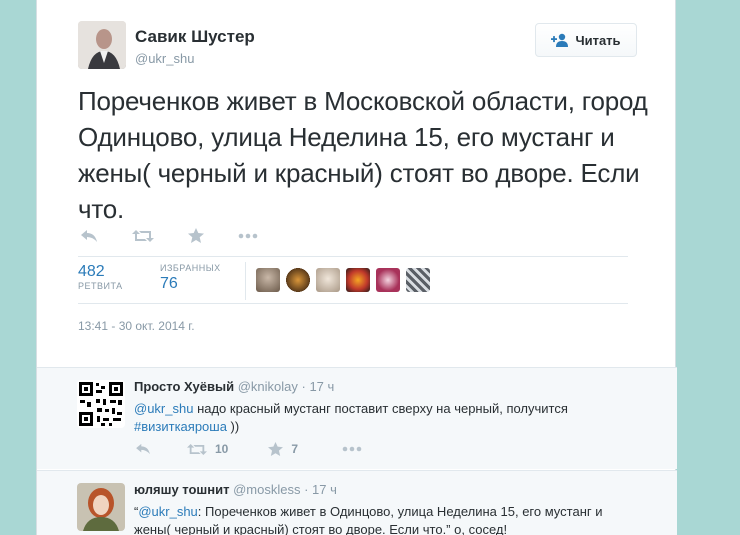  I want to click on retweets-count: 482, so click(91, 271).